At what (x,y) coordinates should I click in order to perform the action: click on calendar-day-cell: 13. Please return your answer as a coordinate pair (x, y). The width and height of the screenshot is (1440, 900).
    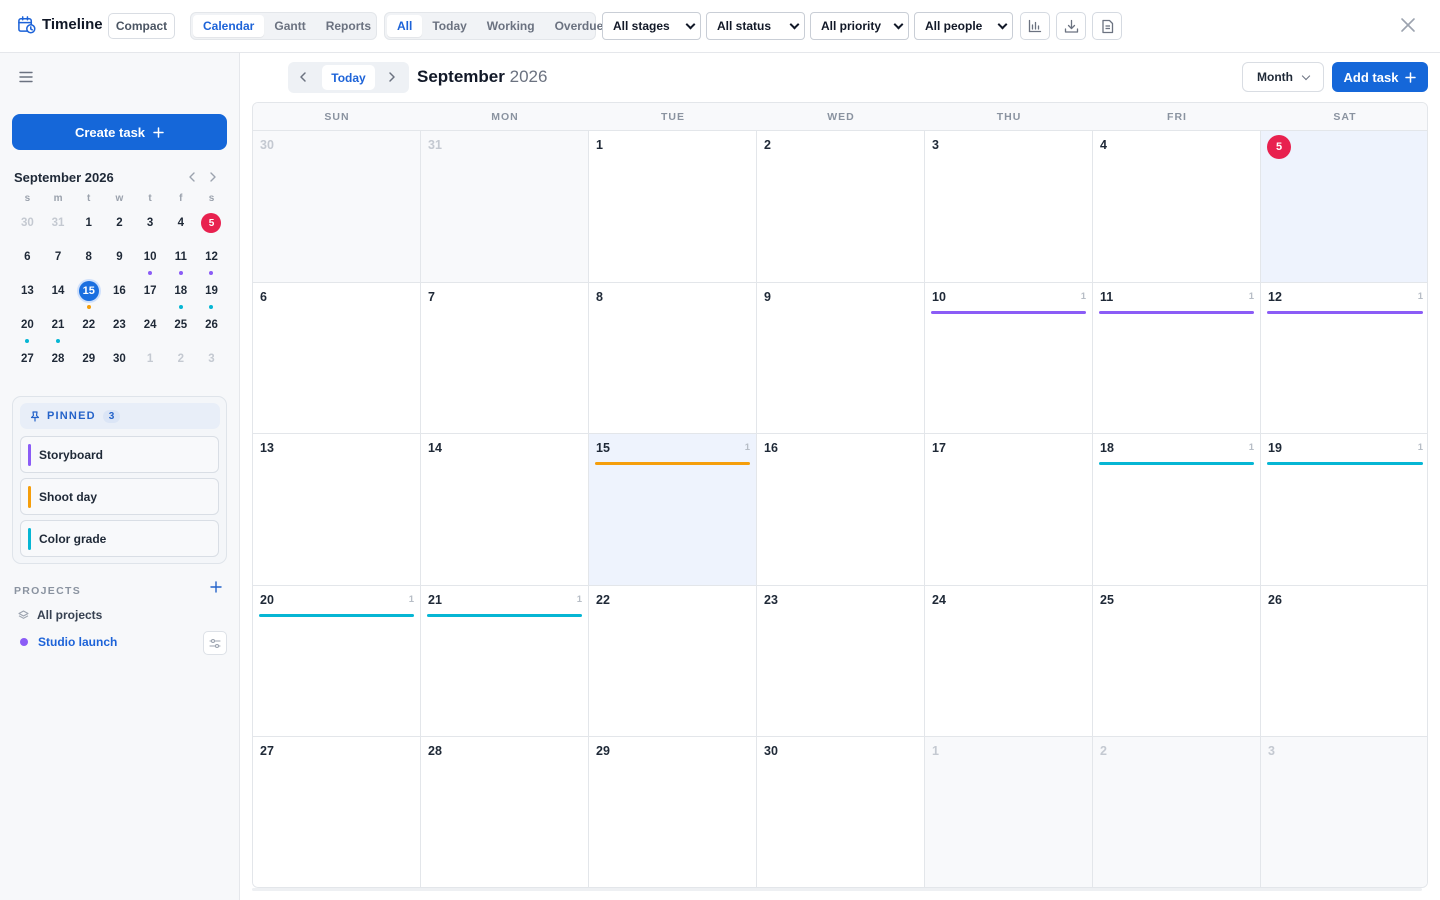
    Looking at the image, I should click on (337, 510).